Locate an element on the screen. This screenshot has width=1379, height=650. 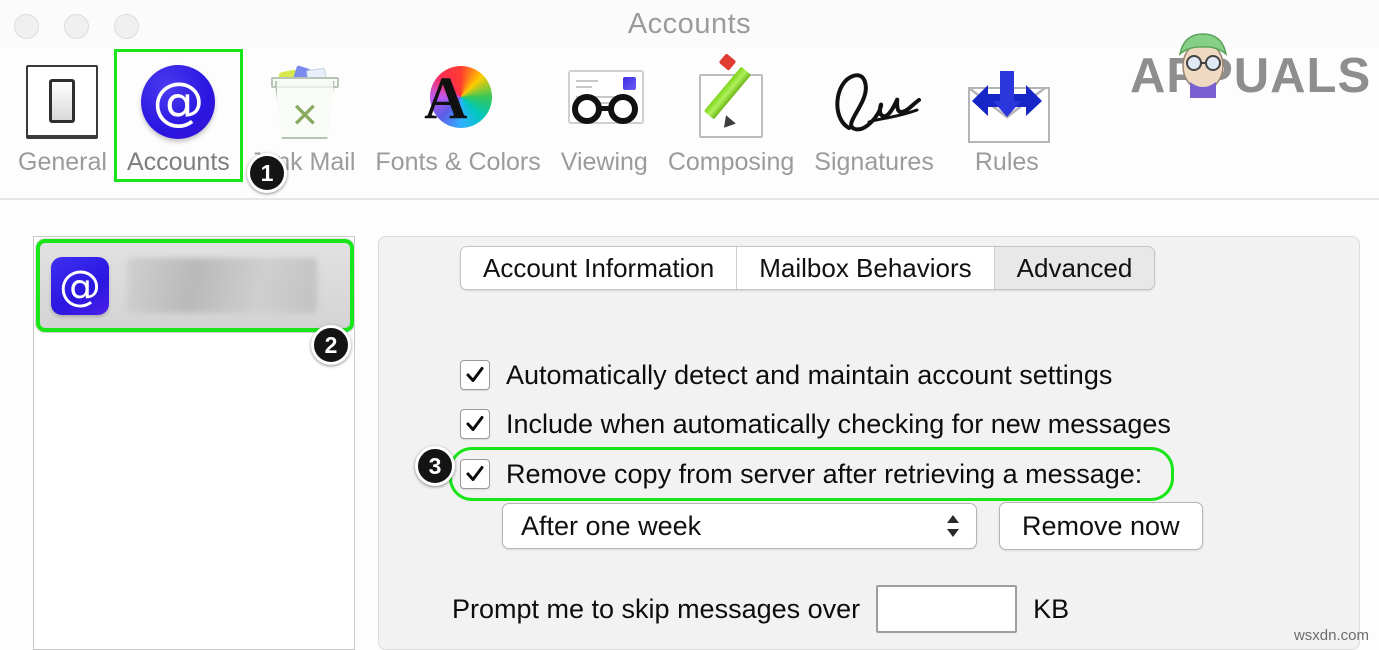
font-color-wheel-icon: A is located at coordinates (458, 102).